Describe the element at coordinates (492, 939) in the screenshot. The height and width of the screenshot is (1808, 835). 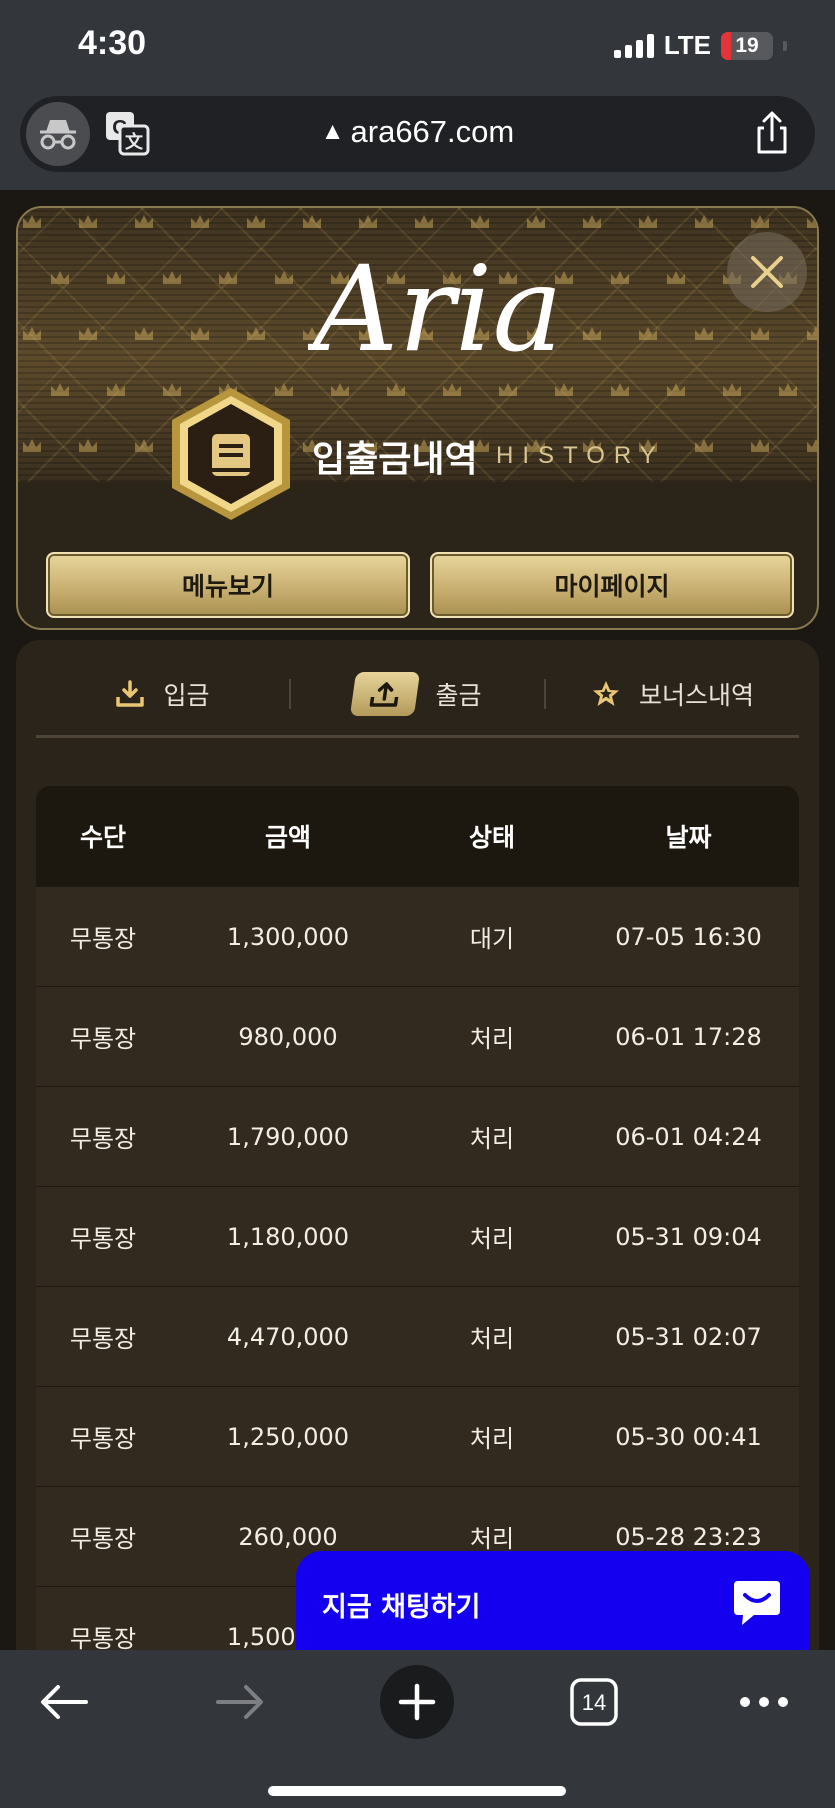
I see `table-cell: 대기` at that location.